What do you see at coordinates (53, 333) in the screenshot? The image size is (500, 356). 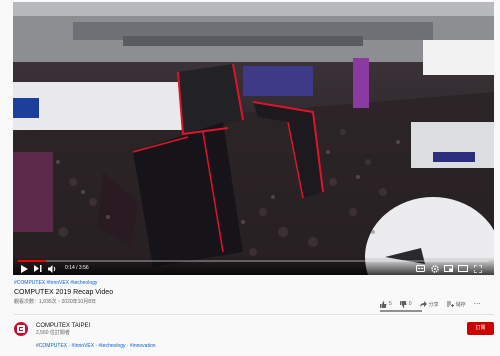 I see `subscriber-count: 2,560 位訂閱者` at bounding box center [53, 333].